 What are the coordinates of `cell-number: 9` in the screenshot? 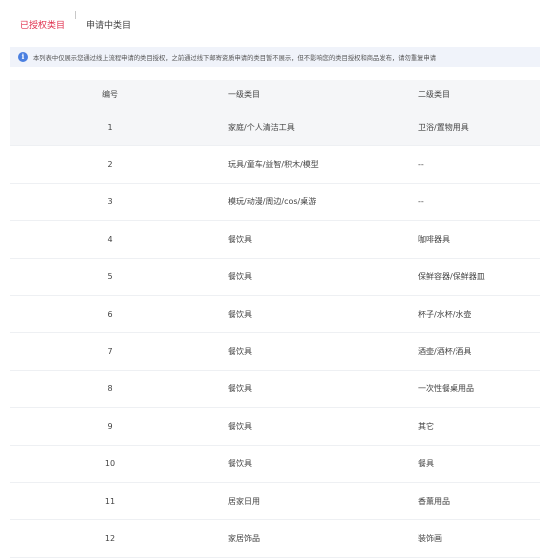 It's located at (110, 426).